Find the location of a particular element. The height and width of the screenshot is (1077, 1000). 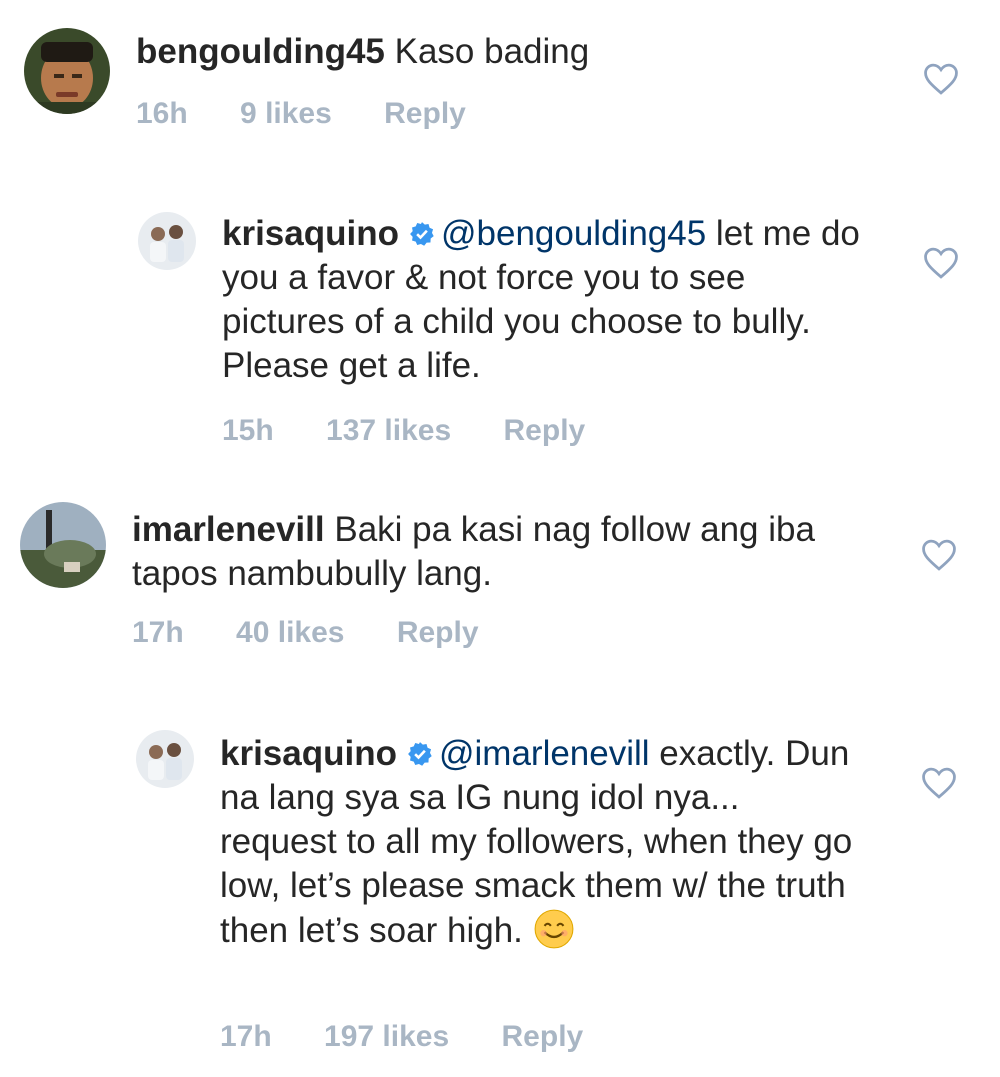

comment-text: Kaso bading is located at coordinates (492, 51).